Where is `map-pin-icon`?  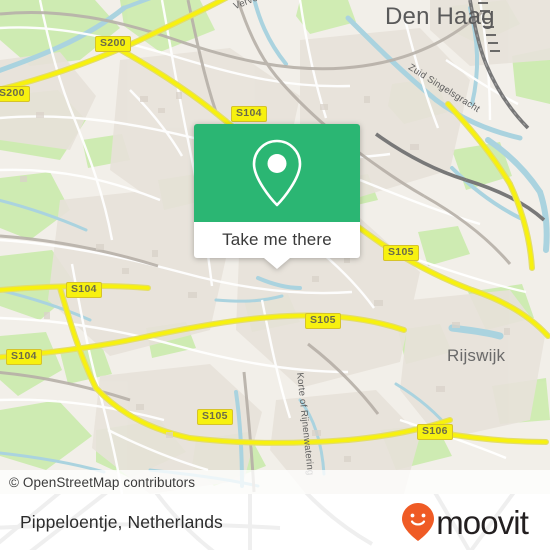 map-pin-icon is located at coordinates (277, 173).